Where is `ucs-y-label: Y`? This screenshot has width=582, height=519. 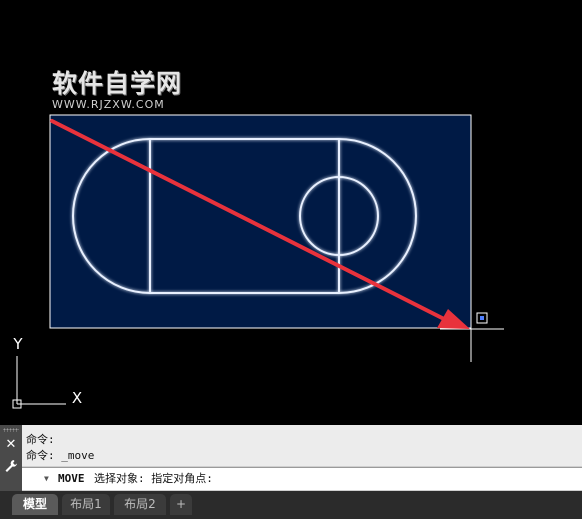 ucs-y-label: Y is located at coordinates (17, 344).